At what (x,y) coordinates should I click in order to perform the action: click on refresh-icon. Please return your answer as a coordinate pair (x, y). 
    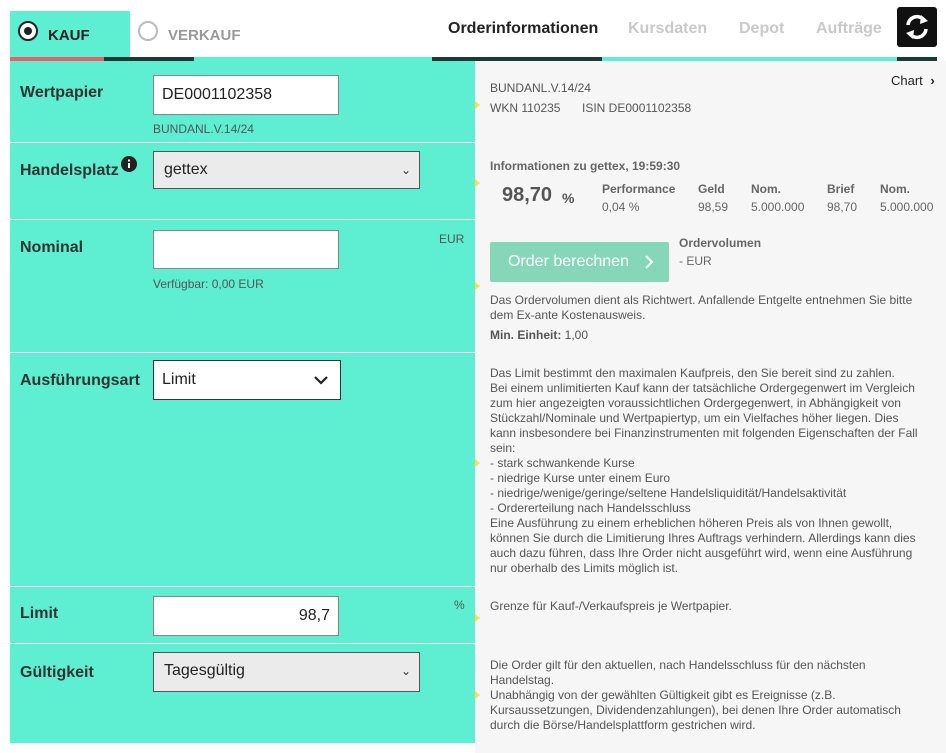
    Looking at the image, I should click on (917, 27).